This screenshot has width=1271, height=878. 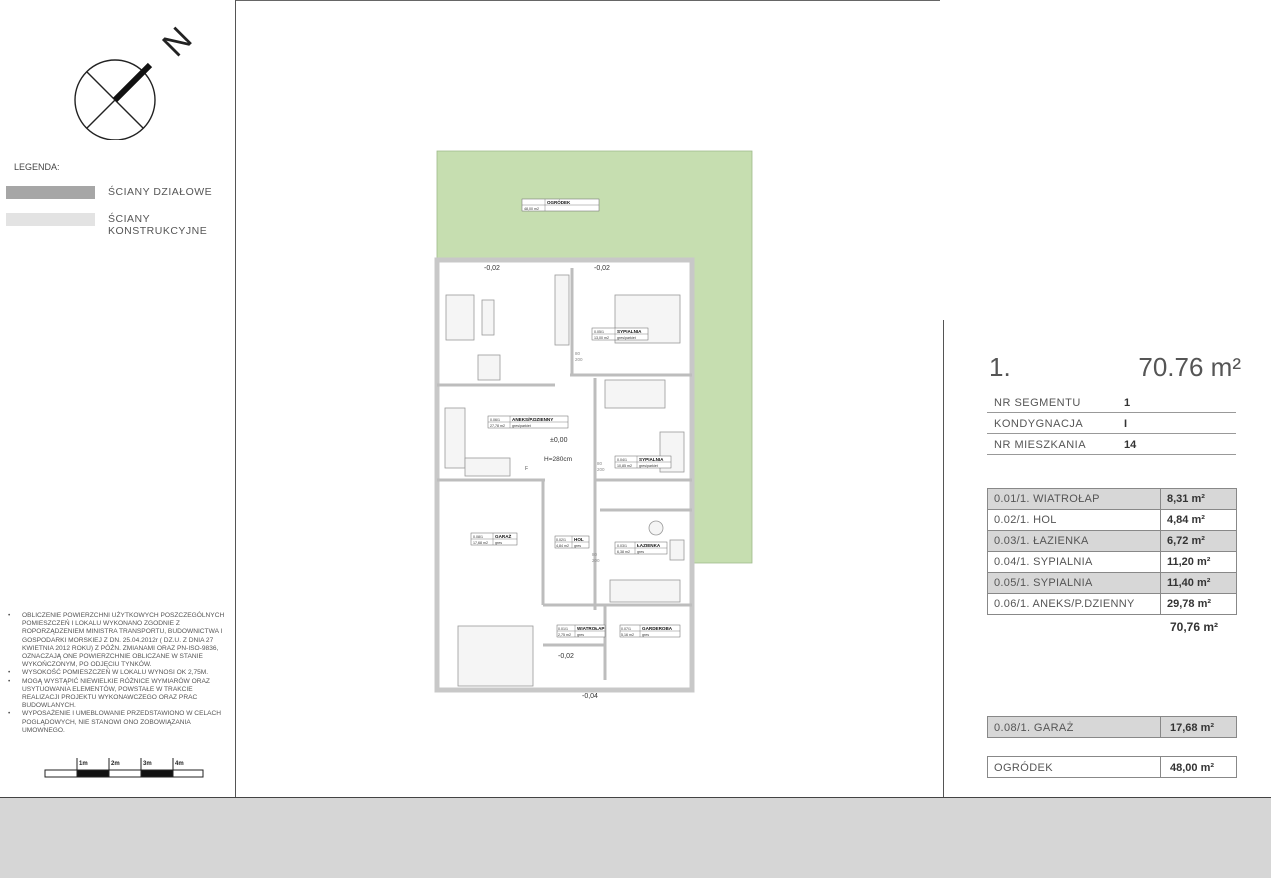 What do you see at coordinates (590, 628) in the screenshot?
I see `svg-text: WIATROŁAP` at bounding box center [590, 628].